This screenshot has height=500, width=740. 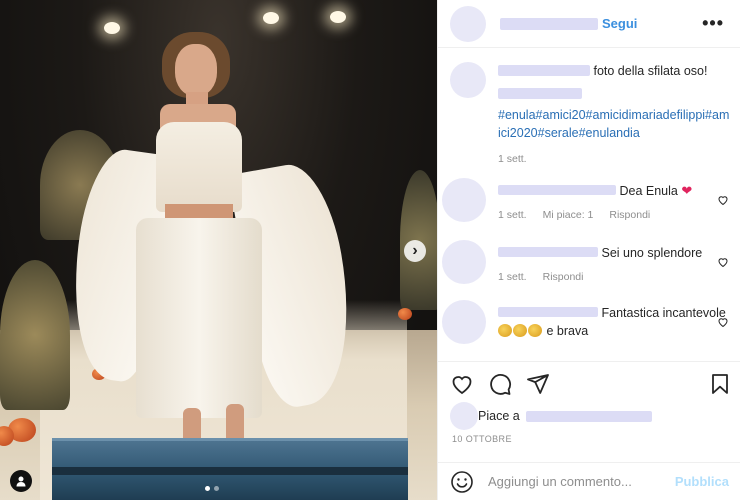 I want to click on post-header: Segui •••, so click(x=589, y=24).